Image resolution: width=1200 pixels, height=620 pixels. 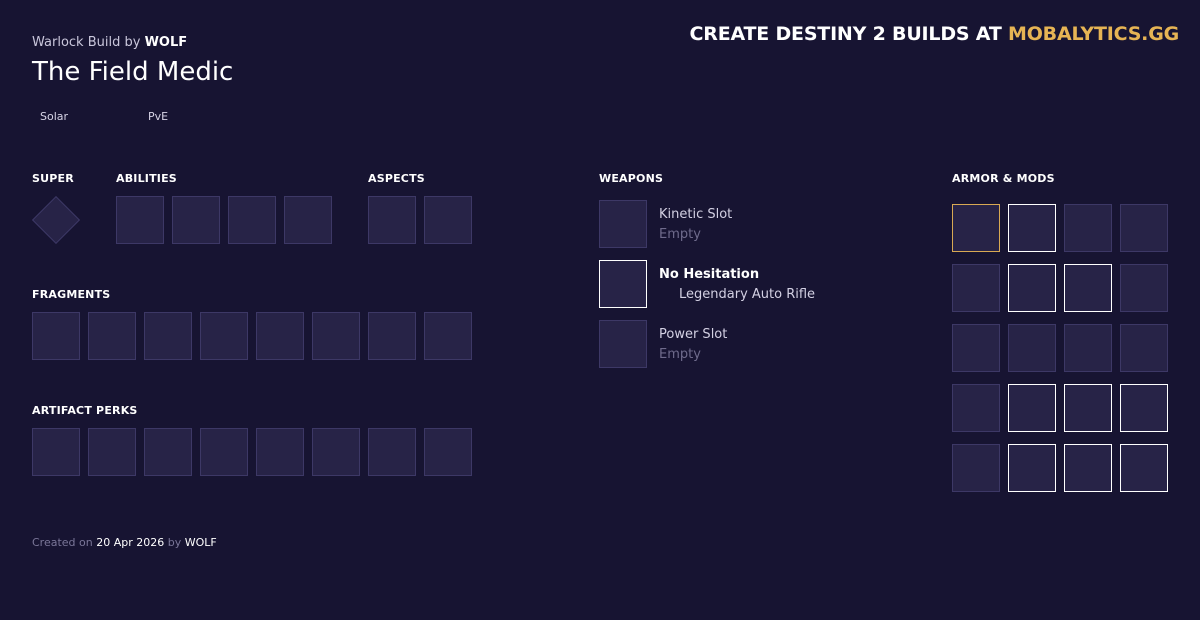 What do you see at coordinates (680, 234) in the screenshot?
I see `weapon-kinetic-sub: Empty` at bounding box center [680, 234].